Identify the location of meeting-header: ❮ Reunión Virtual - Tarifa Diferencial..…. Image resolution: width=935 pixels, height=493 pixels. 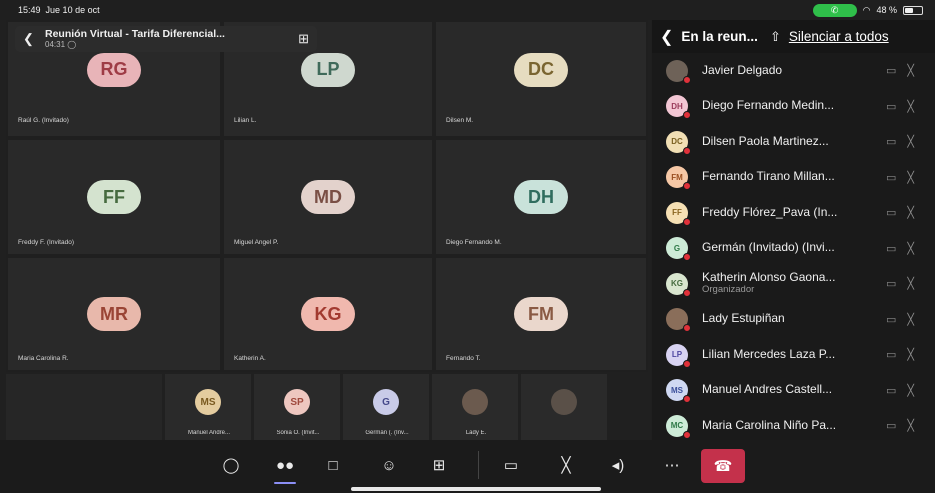
(166, 39).